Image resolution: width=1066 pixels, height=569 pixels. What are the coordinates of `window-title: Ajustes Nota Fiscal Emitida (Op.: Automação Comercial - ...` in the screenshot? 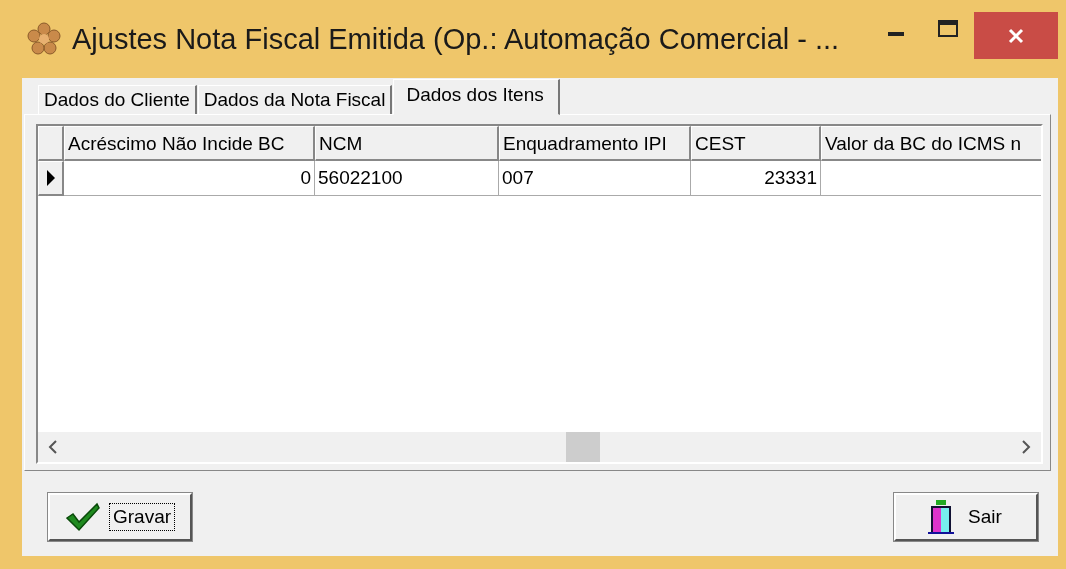 It's located at (456, 39).